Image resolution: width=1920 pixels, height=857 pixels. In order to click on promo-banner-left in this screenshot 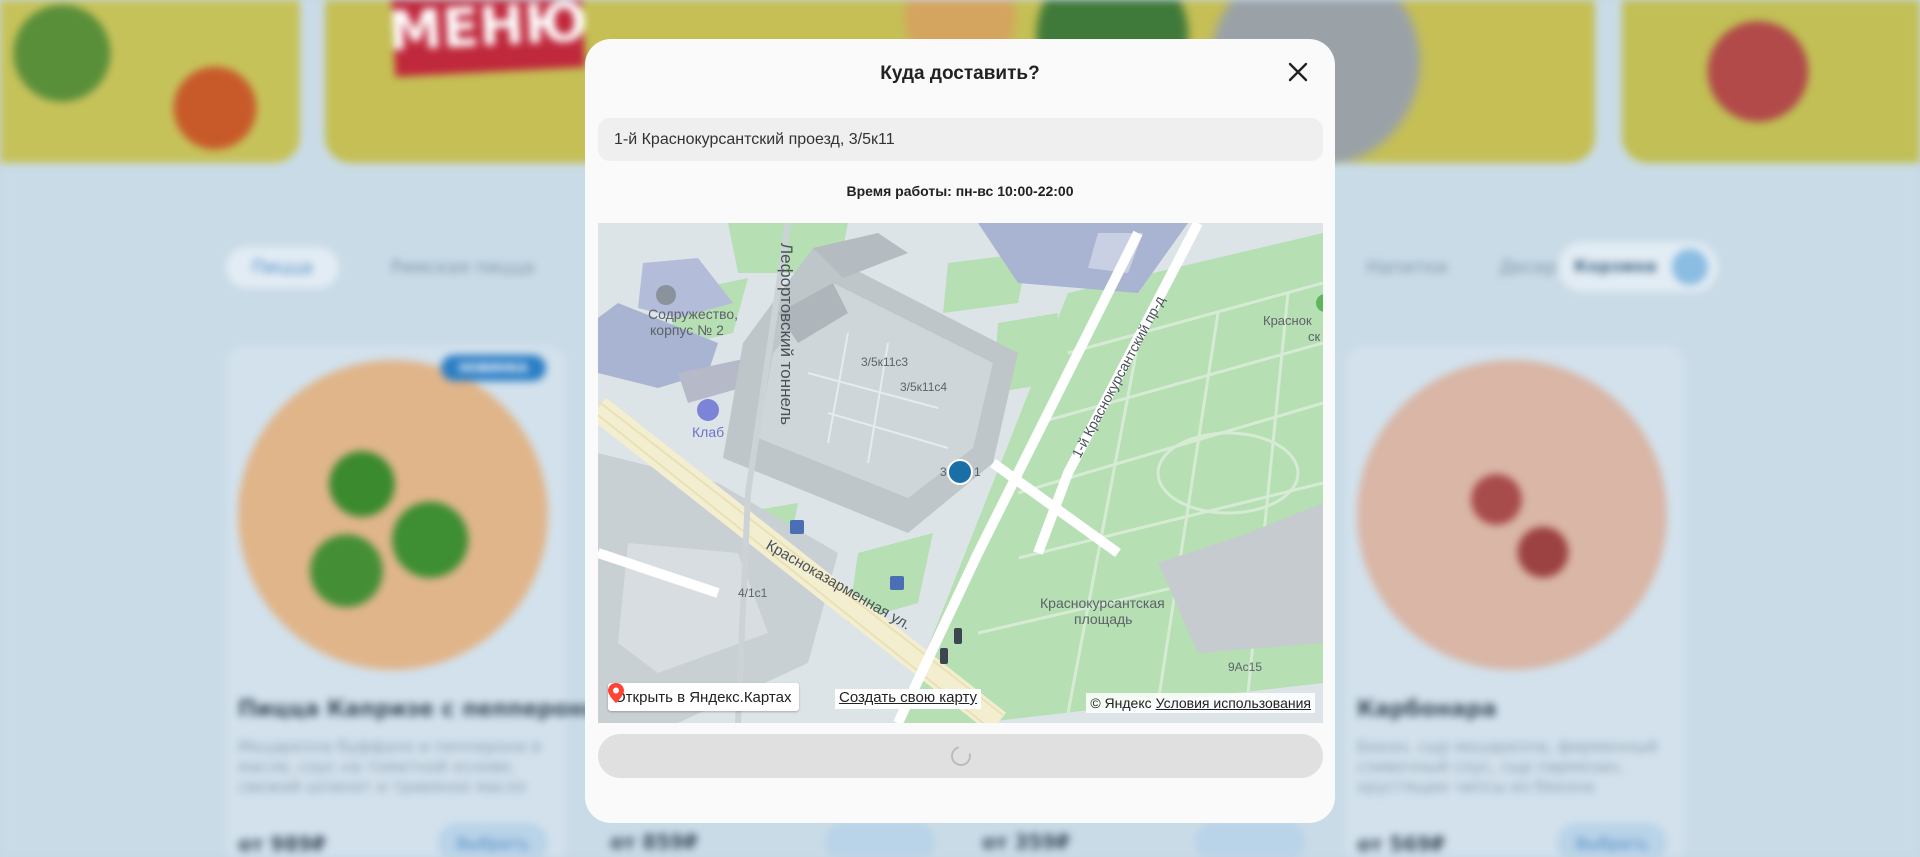, I will do `click(150, 81)`.